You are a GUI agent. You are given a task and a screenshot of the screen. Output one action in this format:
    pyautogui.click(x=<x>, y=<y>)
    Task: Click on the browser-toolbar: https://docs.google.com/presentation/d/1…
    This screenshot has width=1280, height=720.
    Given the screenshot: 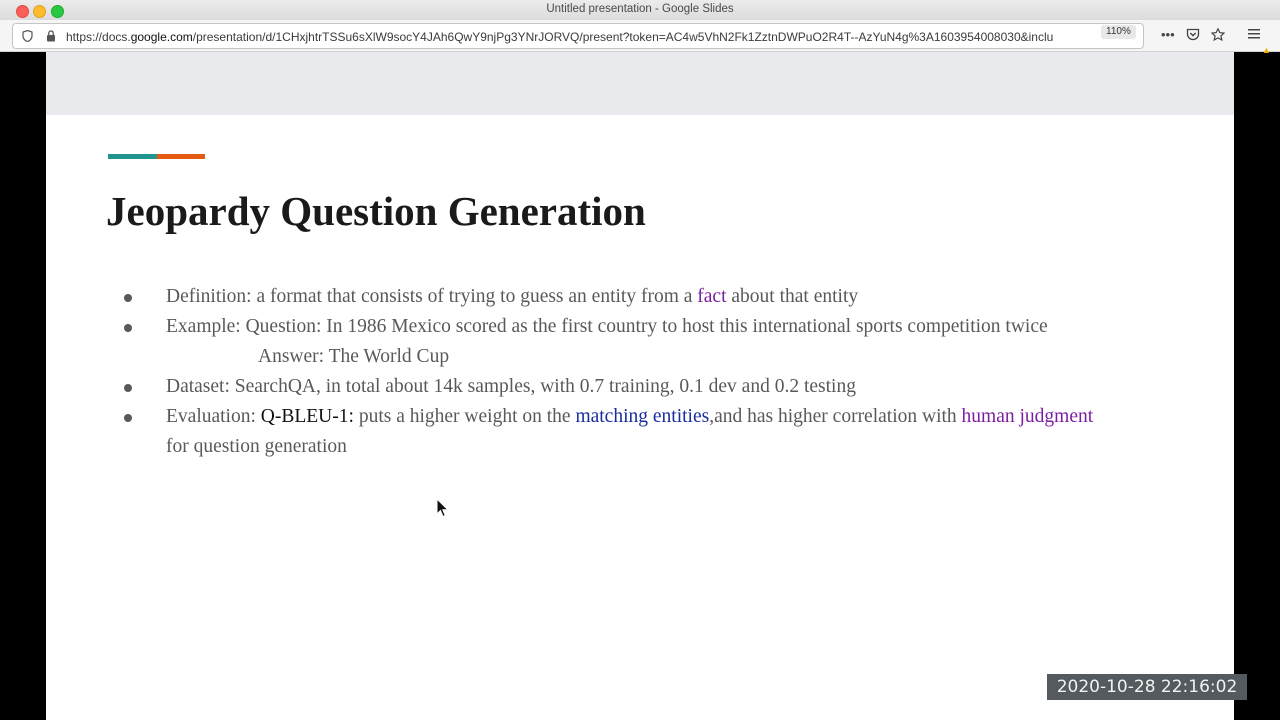 What is the action you would take?
    pyautogui.click(x=640, y=37)
    